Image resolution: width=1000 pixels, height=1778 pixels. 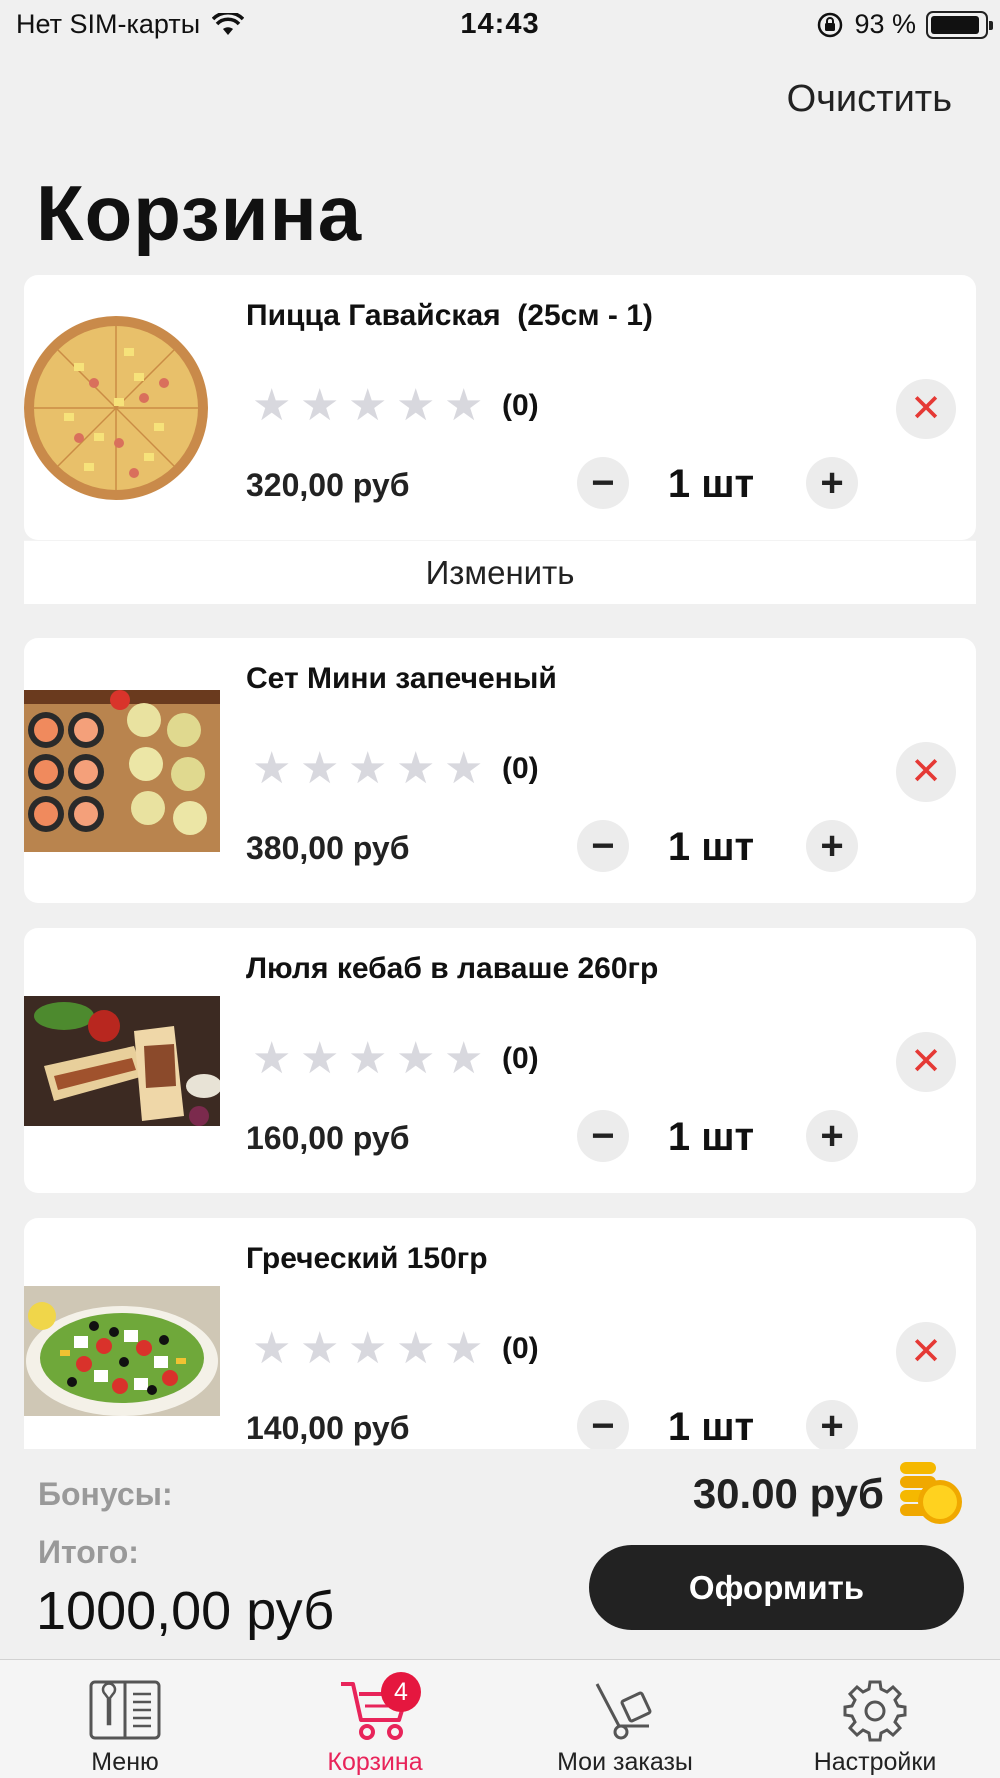 I want to click on tab-label: Настройки, so click(x=875, y=1762).